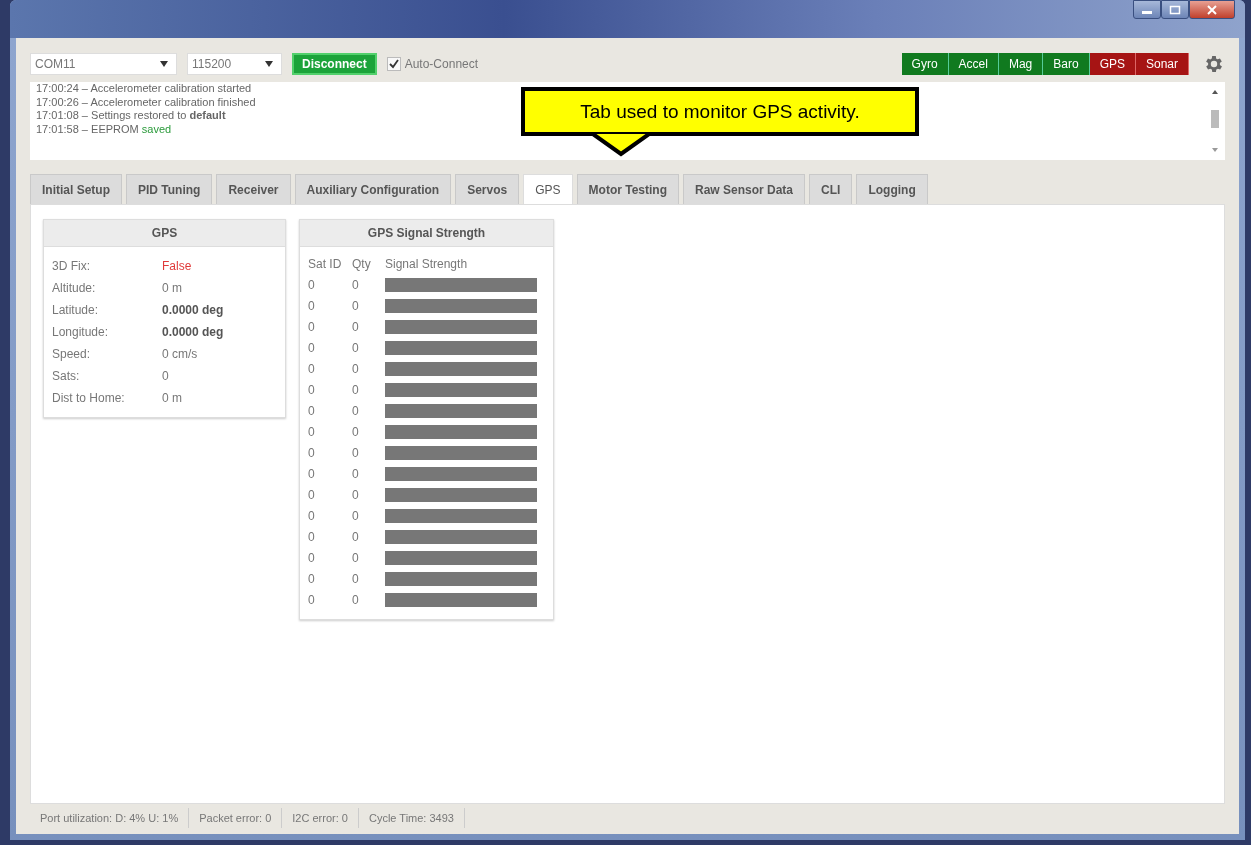  I want to click on tab: PID Tuning, so click(169, 189).